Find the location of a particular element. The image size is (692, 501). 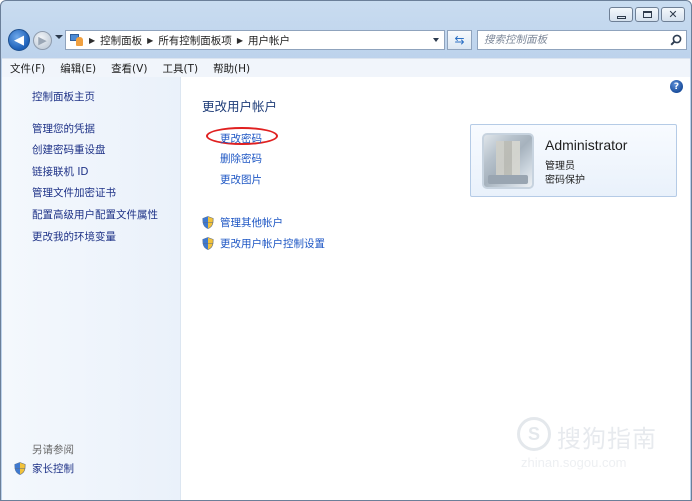

close-icon: ✕ is located at coordinates (673, 14).